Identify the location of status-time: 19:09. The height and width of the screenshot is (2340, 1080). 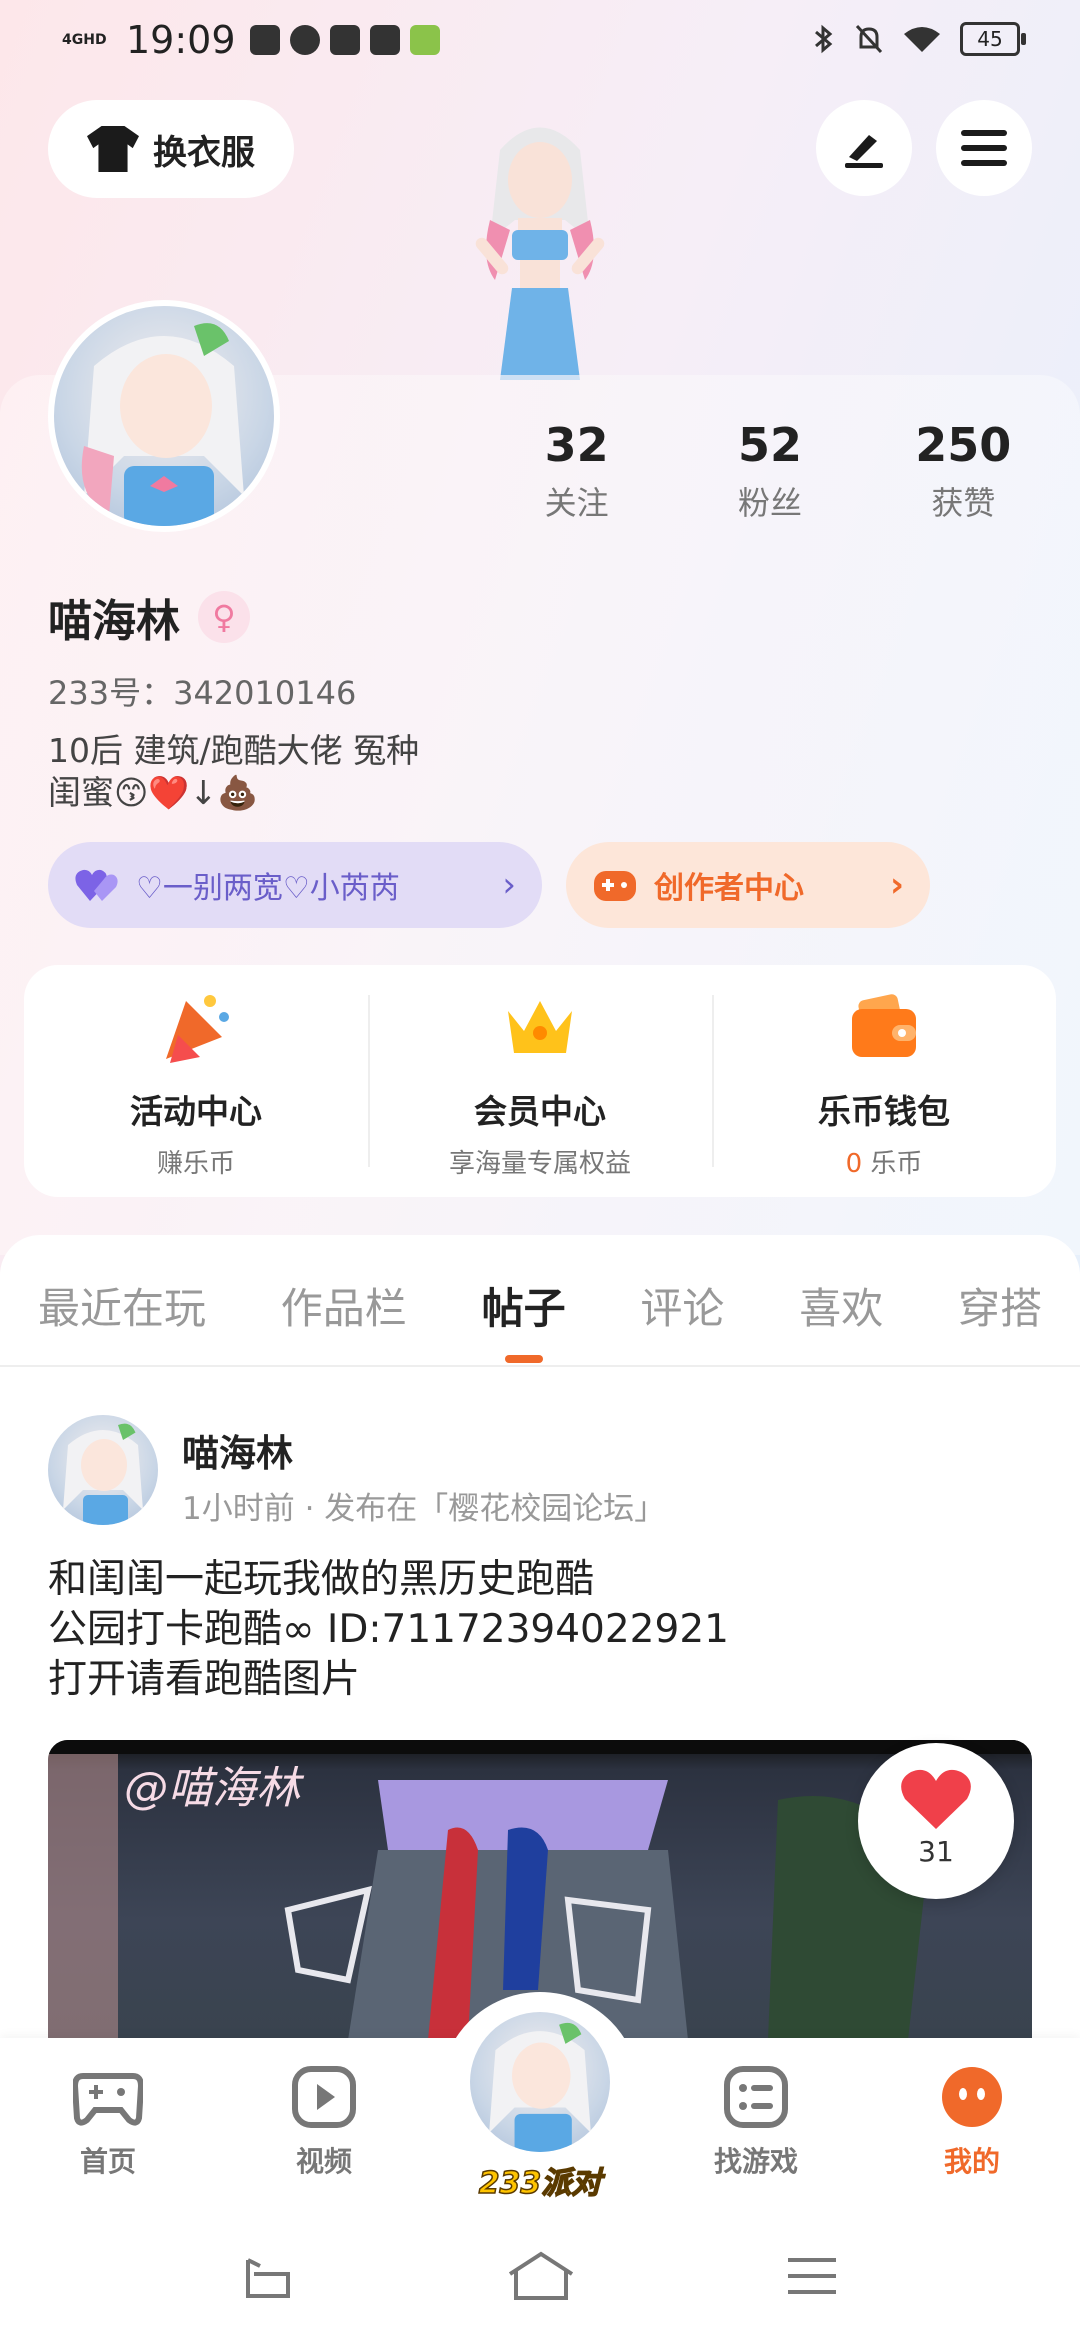
(181, 40).